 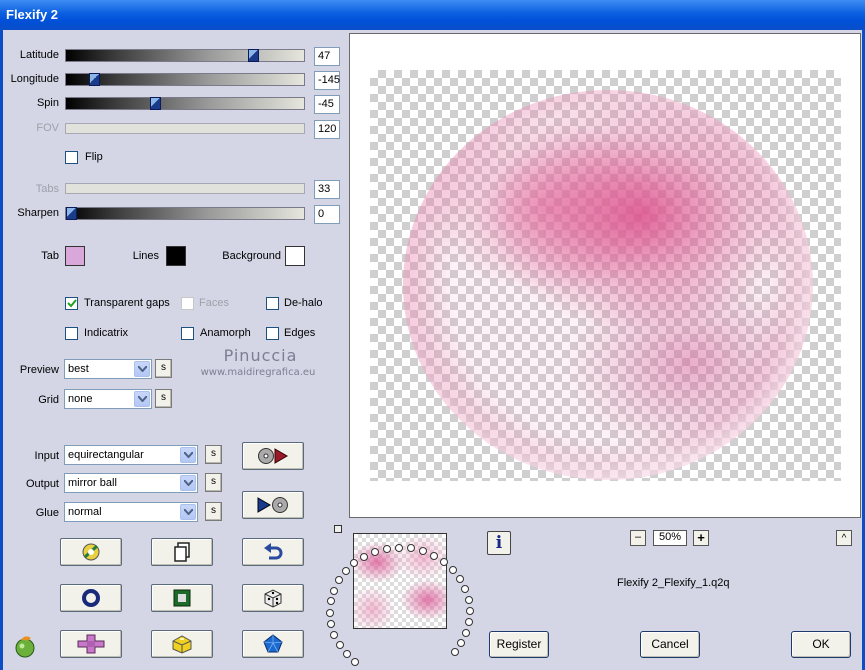 What do you see at coordinates (75, 256) in the screenshot?
I see `tab-color-swatch` at bounding box center [75, 256].